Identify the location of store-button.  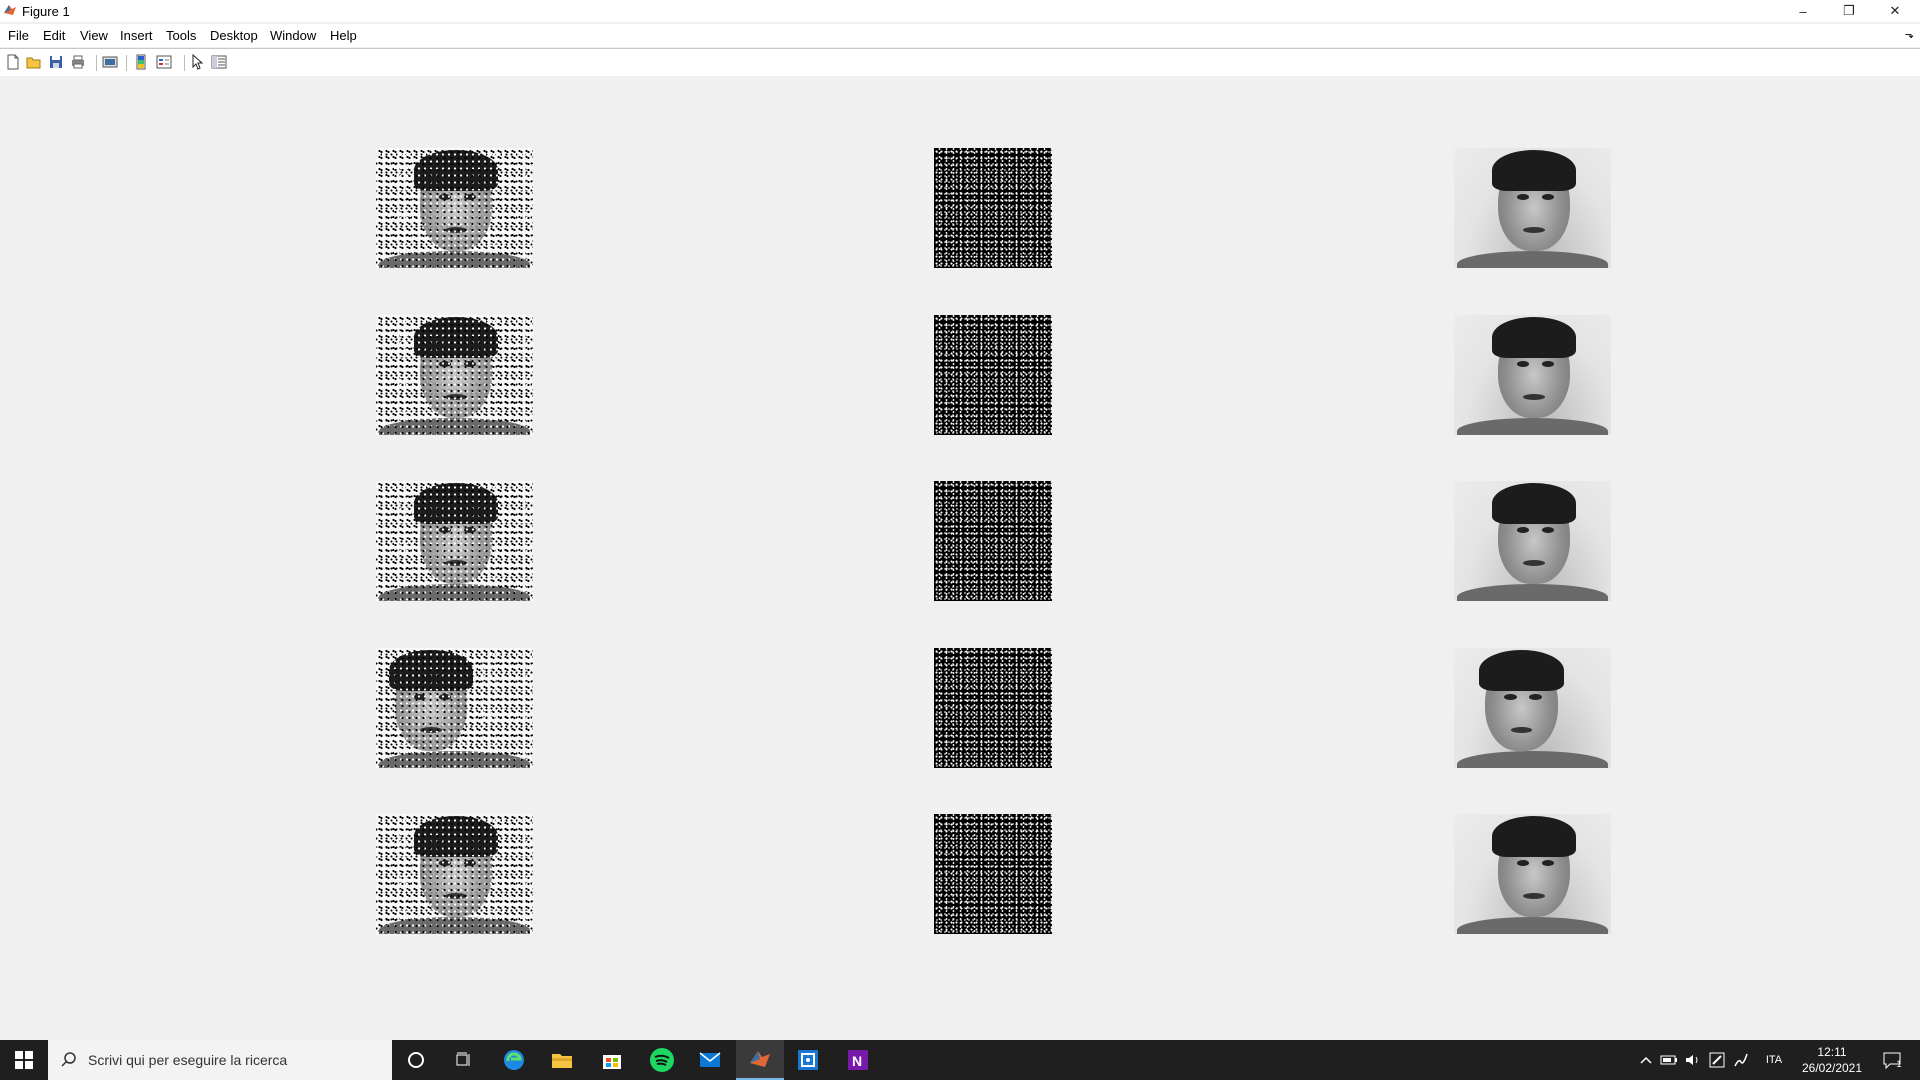
(612, 1060).